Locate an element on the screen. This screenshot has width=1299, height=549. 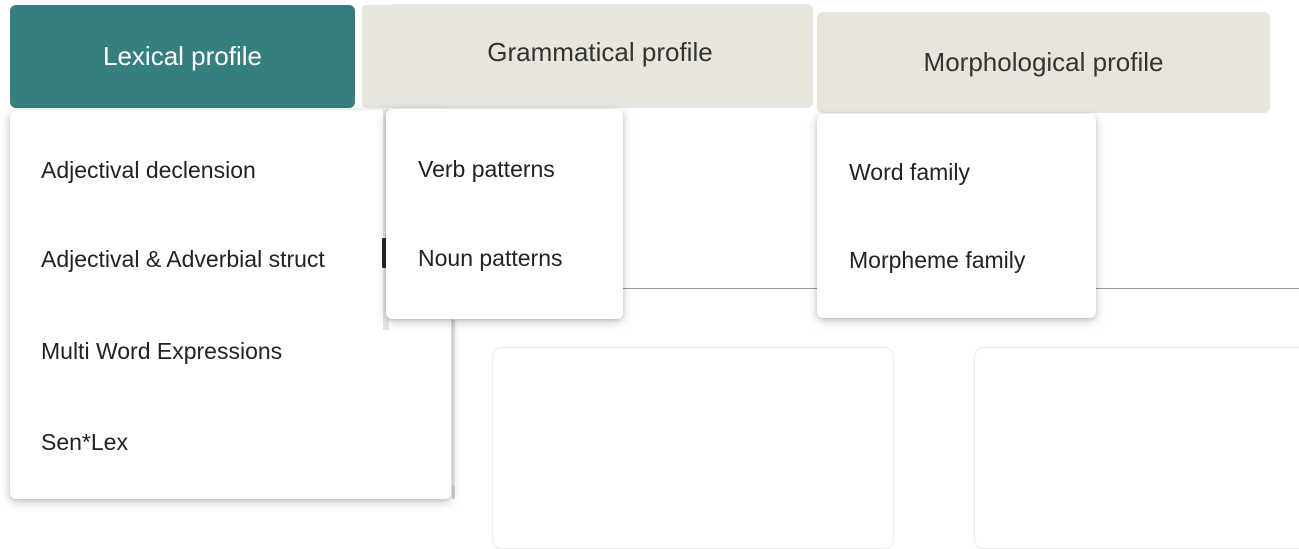
menu-item-senlex: Sen*Lex is located at coordinates (84, 442).